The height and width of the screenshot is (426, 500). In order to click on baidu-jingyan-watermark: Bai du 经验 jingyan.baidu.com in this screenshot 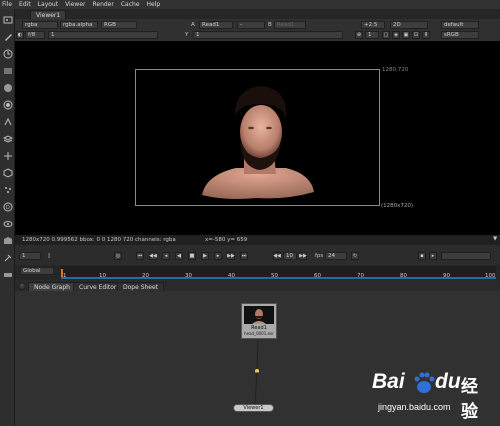, I will do `click(433, 395)`.